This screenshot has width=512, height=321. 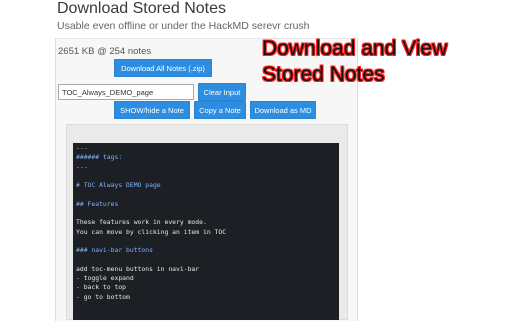 What do you see at coordinates (97, 203) in the screenshot?
I see `note-line: ## Features` at bounding box center [97, 203].